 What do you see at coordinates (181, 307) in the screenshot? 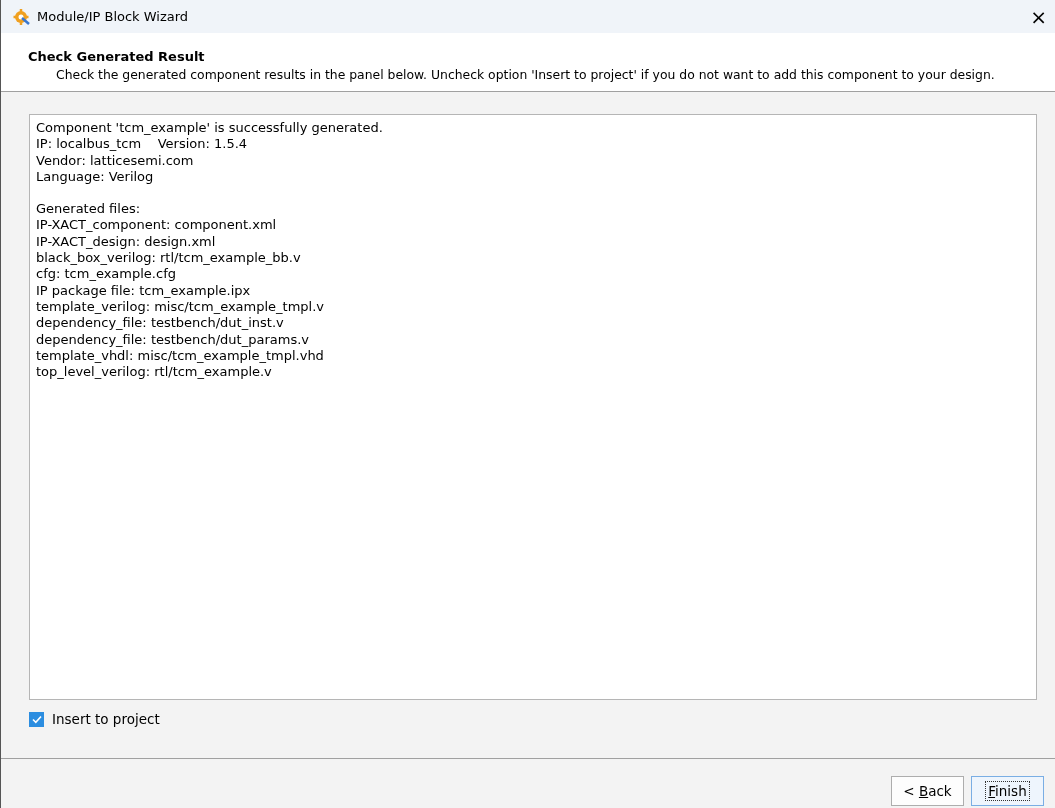
I see `output-line: template_verilog: misc/tcm_example_tmpl.v` at bounding box center [181, 307].